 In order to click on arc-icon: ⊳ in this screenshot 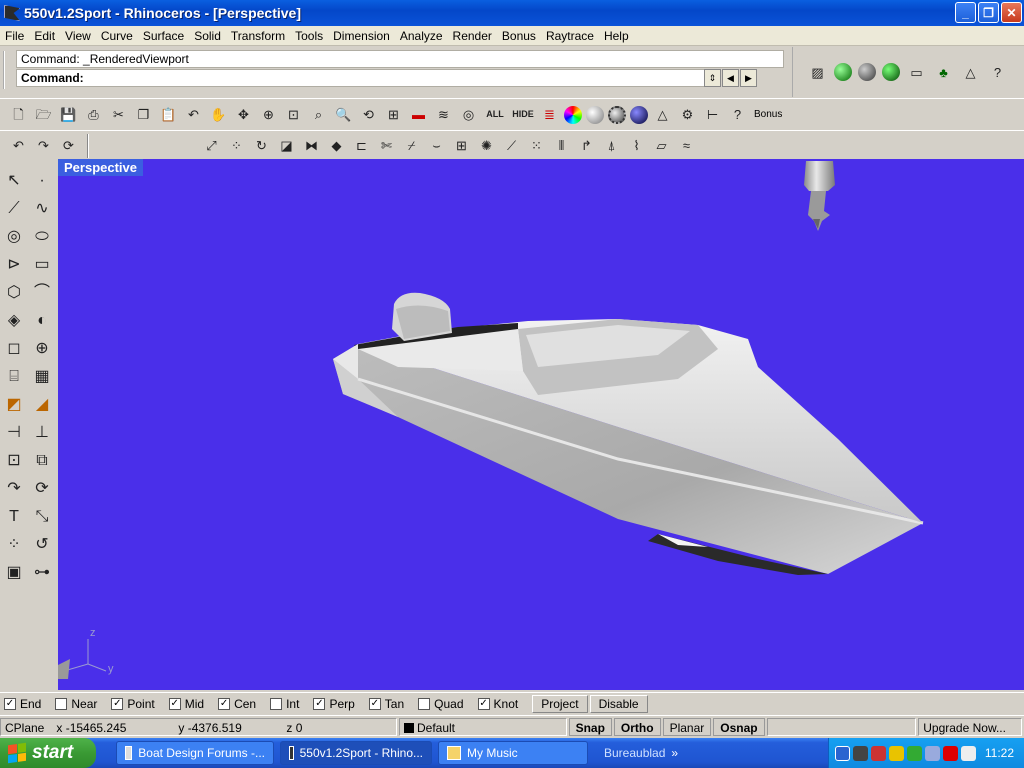, I will do `click(14, 265)`.